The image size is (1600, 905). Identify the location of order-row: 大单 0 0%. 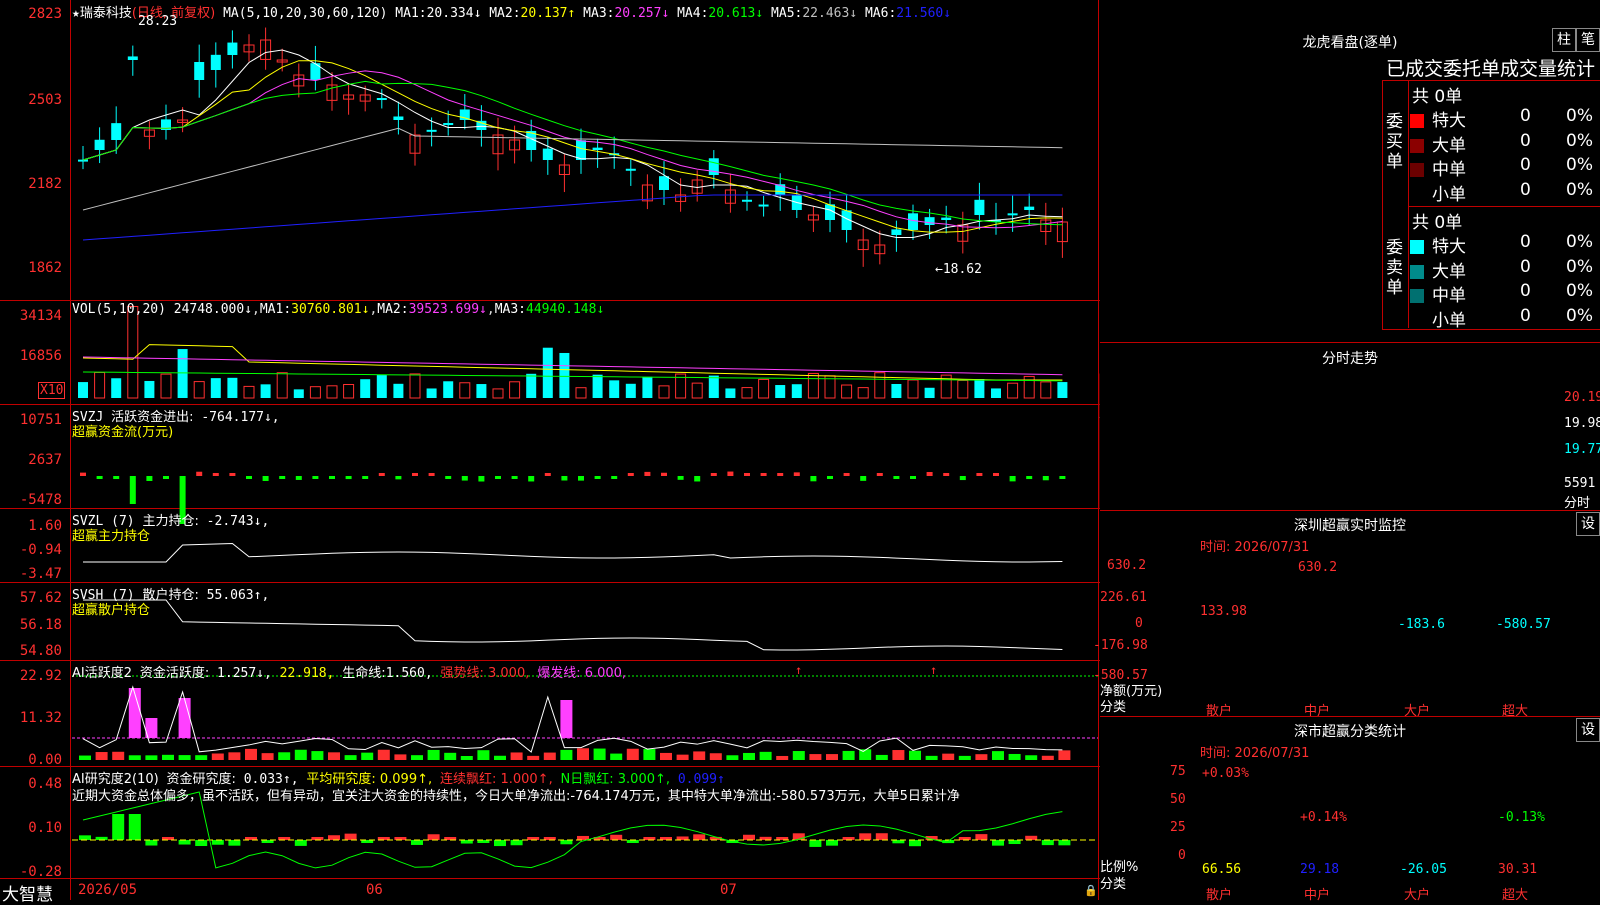
(1505, 269).